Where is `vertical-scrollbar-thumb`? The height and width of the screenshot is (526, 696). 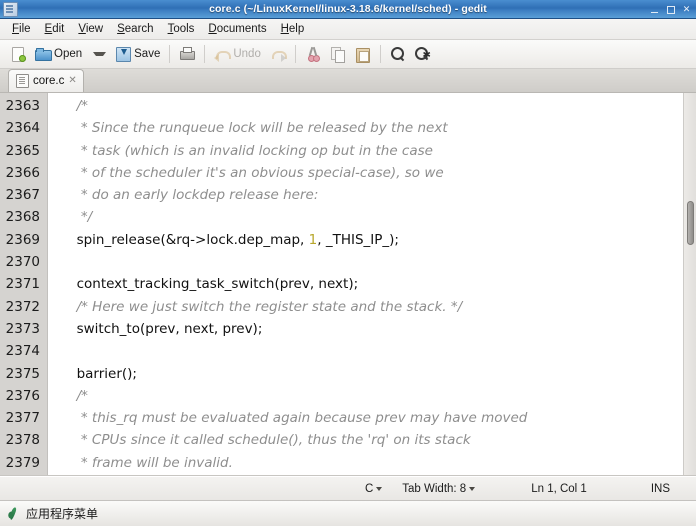 vertical-scrollbar-thumb is located at coordinates (690, 223).